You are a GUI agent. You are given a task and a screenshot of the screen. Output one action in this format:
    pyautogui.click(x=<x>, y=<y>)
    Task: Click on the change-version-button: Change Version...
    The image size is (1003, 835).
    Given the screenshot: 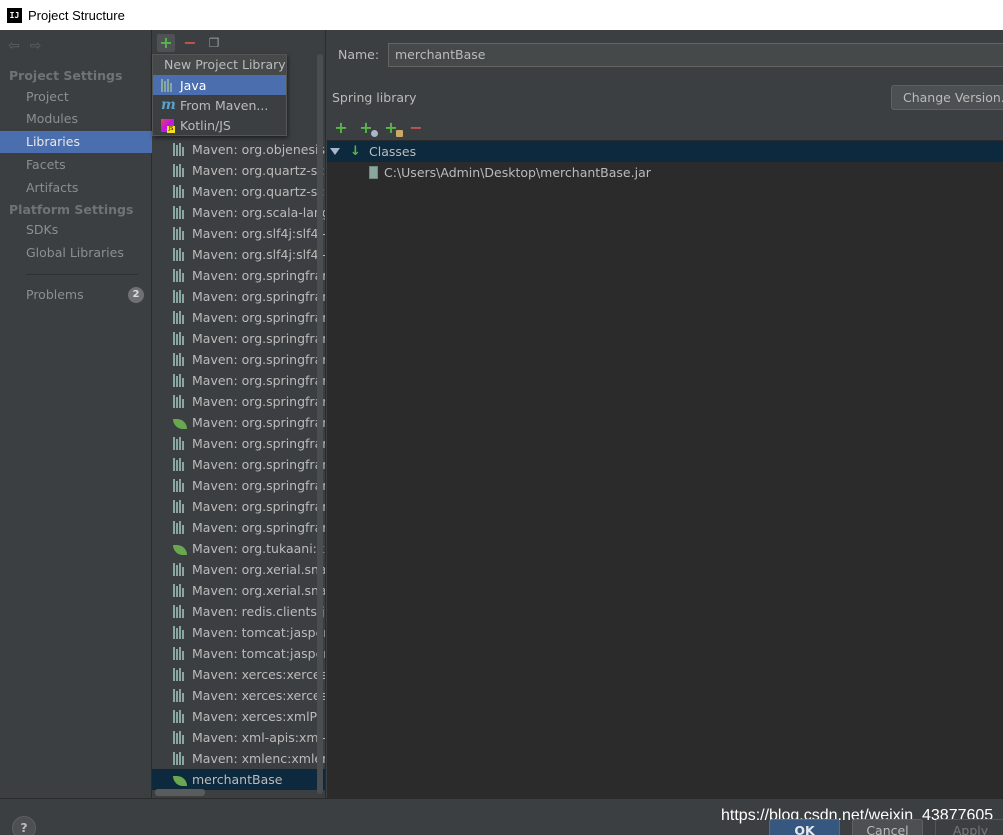 What is the action you would take?
    pyautogui.click(x=947, y=97)
    